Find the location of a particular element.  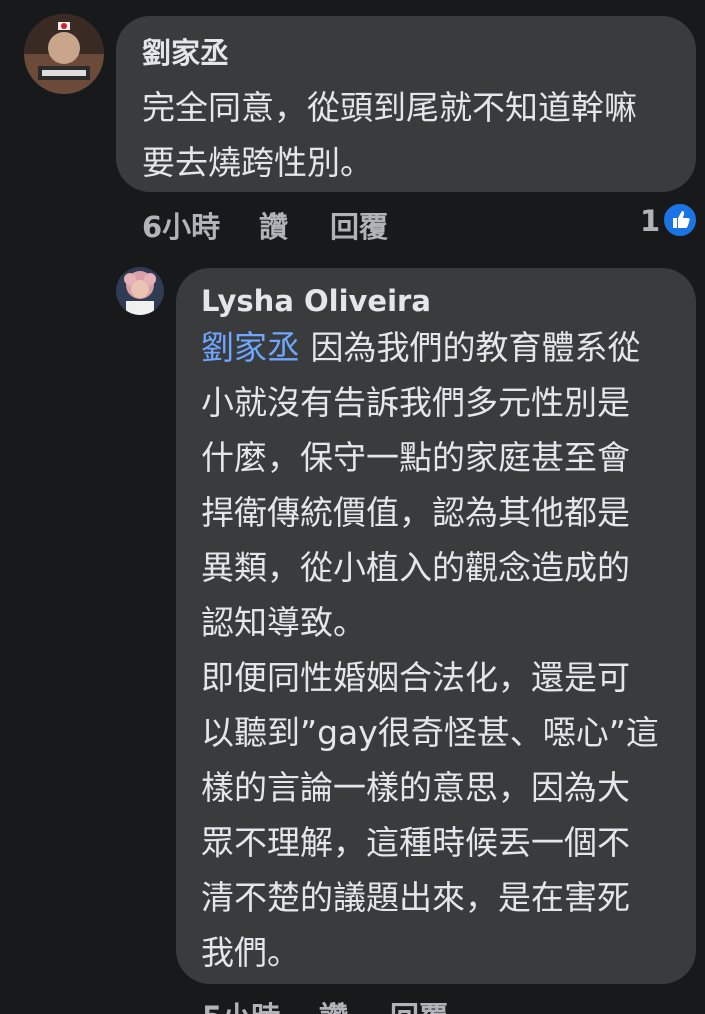

comment-bubble-1: 劉家丞 完全同意，從頭到尾就不知道幹嘛 要去燒跨性別。 is located at coordinates (406, 104).